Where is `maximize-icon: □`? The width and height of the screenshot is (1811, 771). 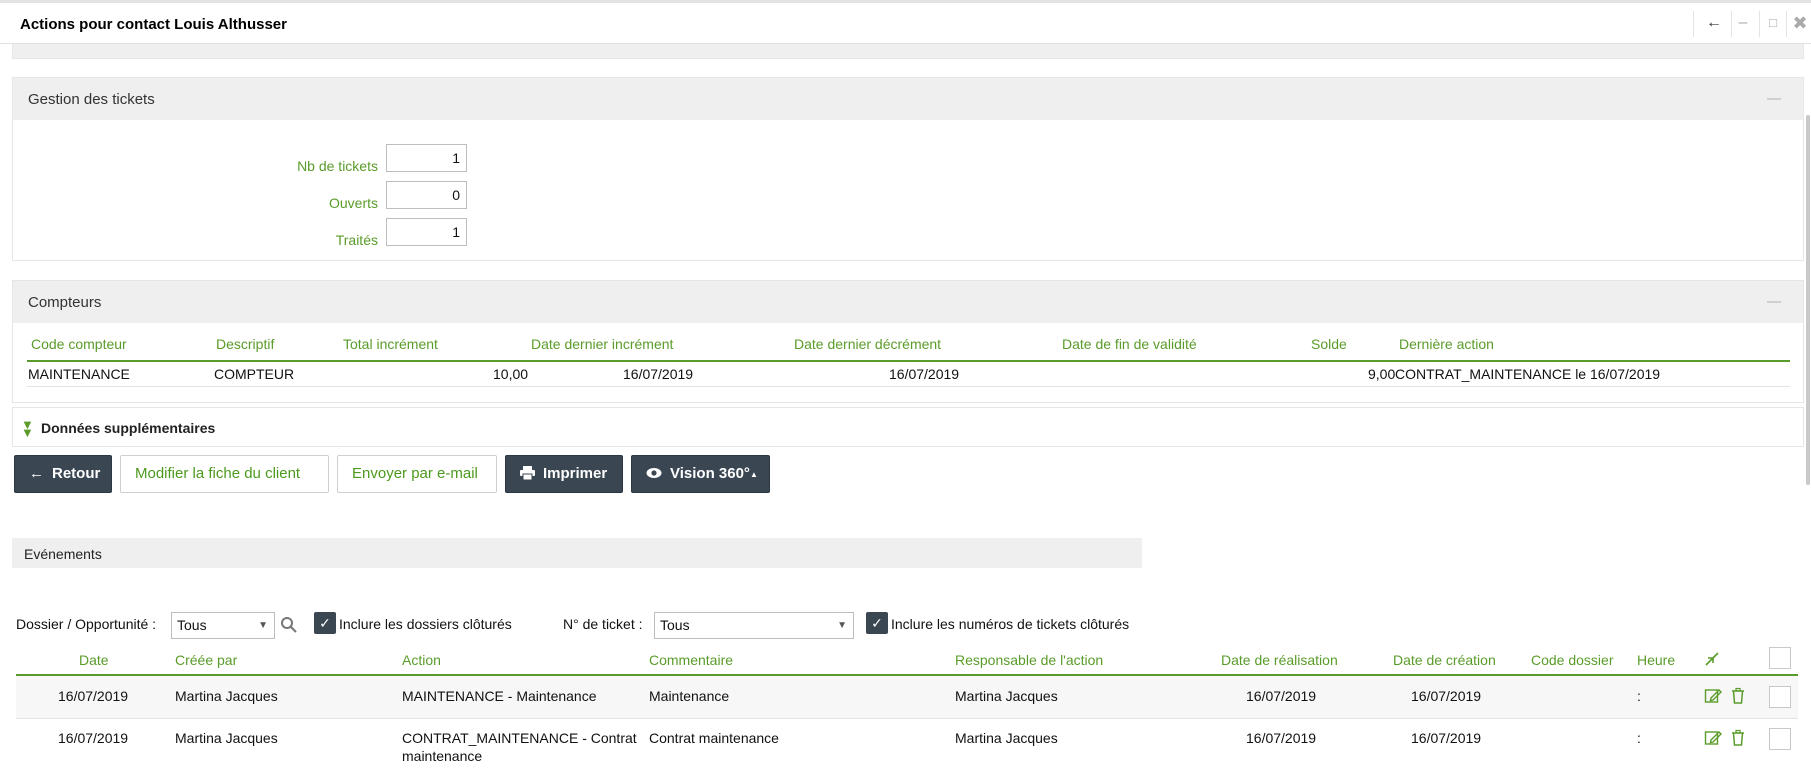
maximize-icon: □ is located at coordinates (1773, 23).